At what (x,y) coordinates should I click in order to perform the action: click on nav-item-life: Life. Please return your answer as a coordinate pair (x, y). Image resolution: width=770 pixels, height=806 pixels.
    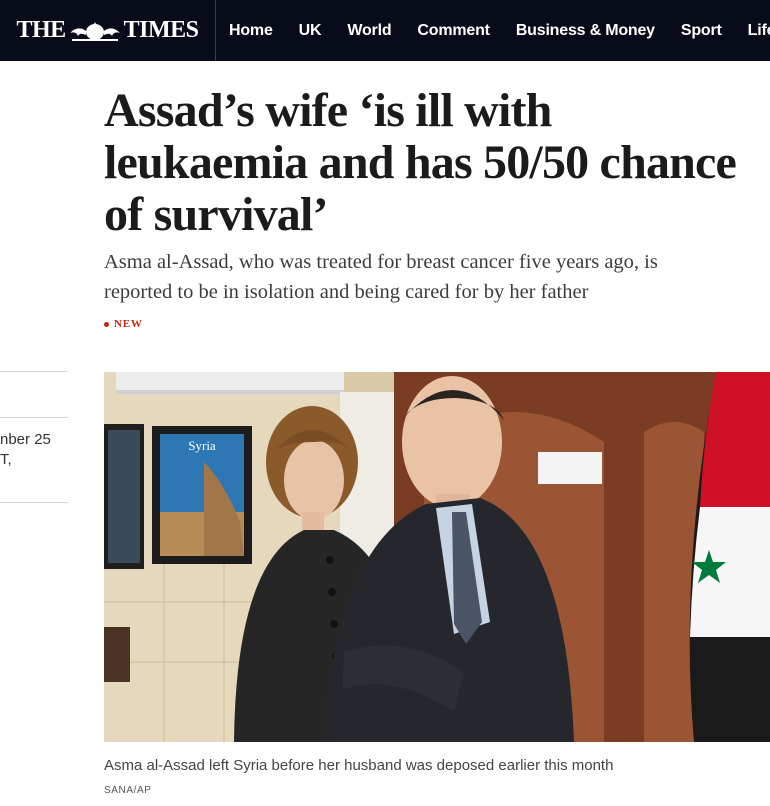
    Looking at the image, I should click on (752, 31).